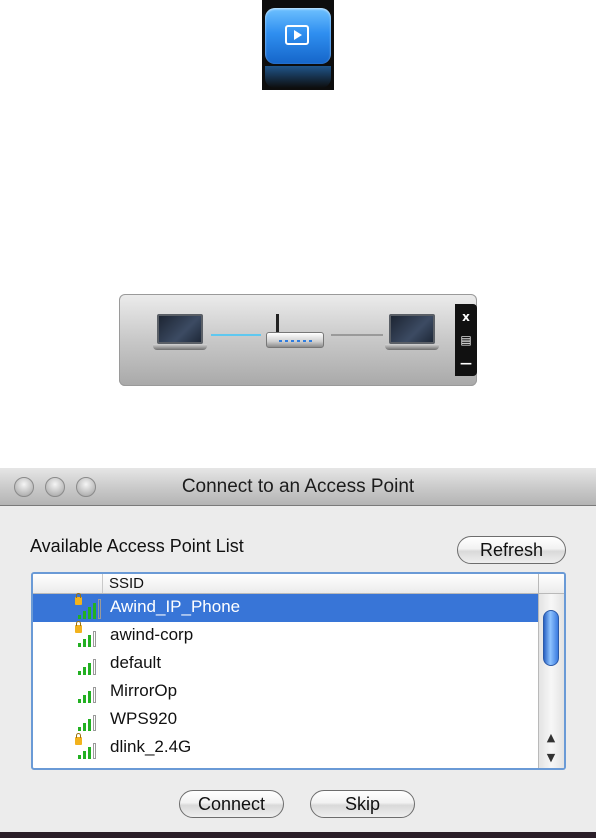 The width and height of the screenshot is (596, 838). Describe the element at coordinates (551, 758) in the screenshot. I see `scroll-down-icon: ▼` at that location.